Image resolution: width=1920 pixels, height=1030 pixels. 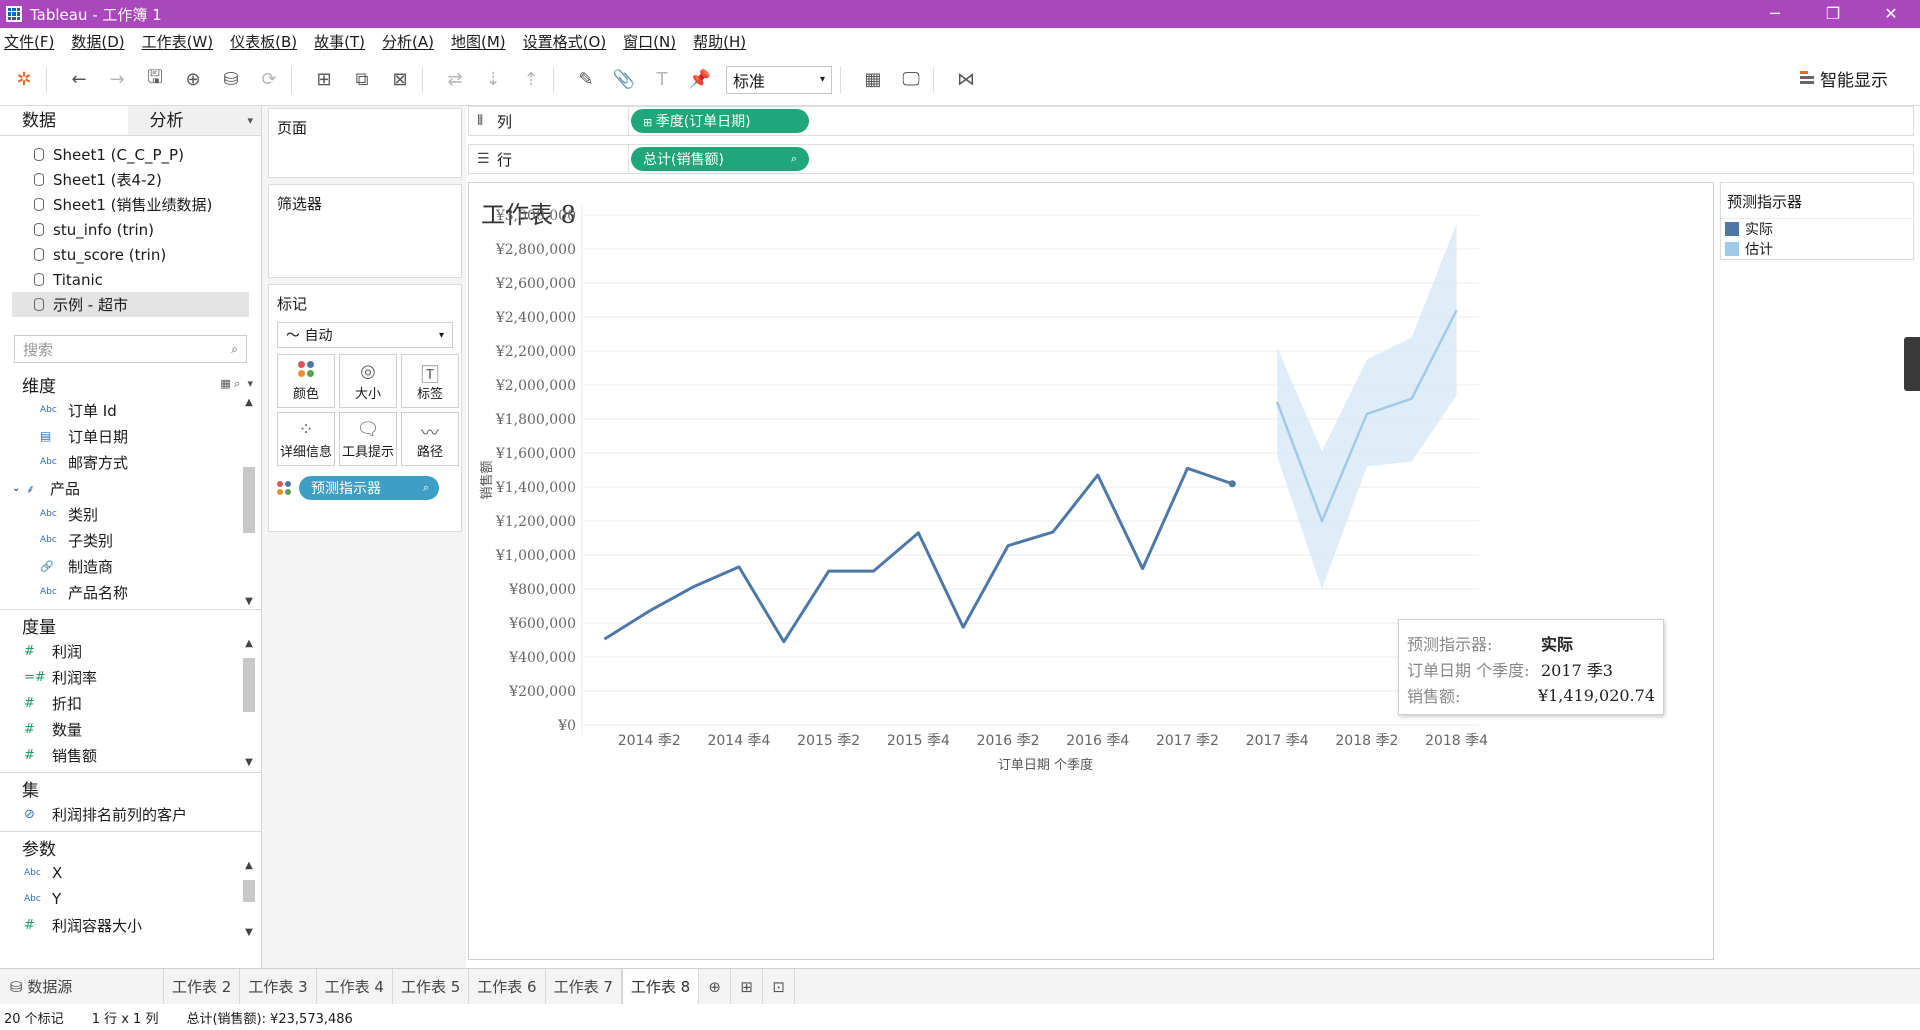 I want to click on fit-select: 标准 ▾, so click(x=779, y=79).